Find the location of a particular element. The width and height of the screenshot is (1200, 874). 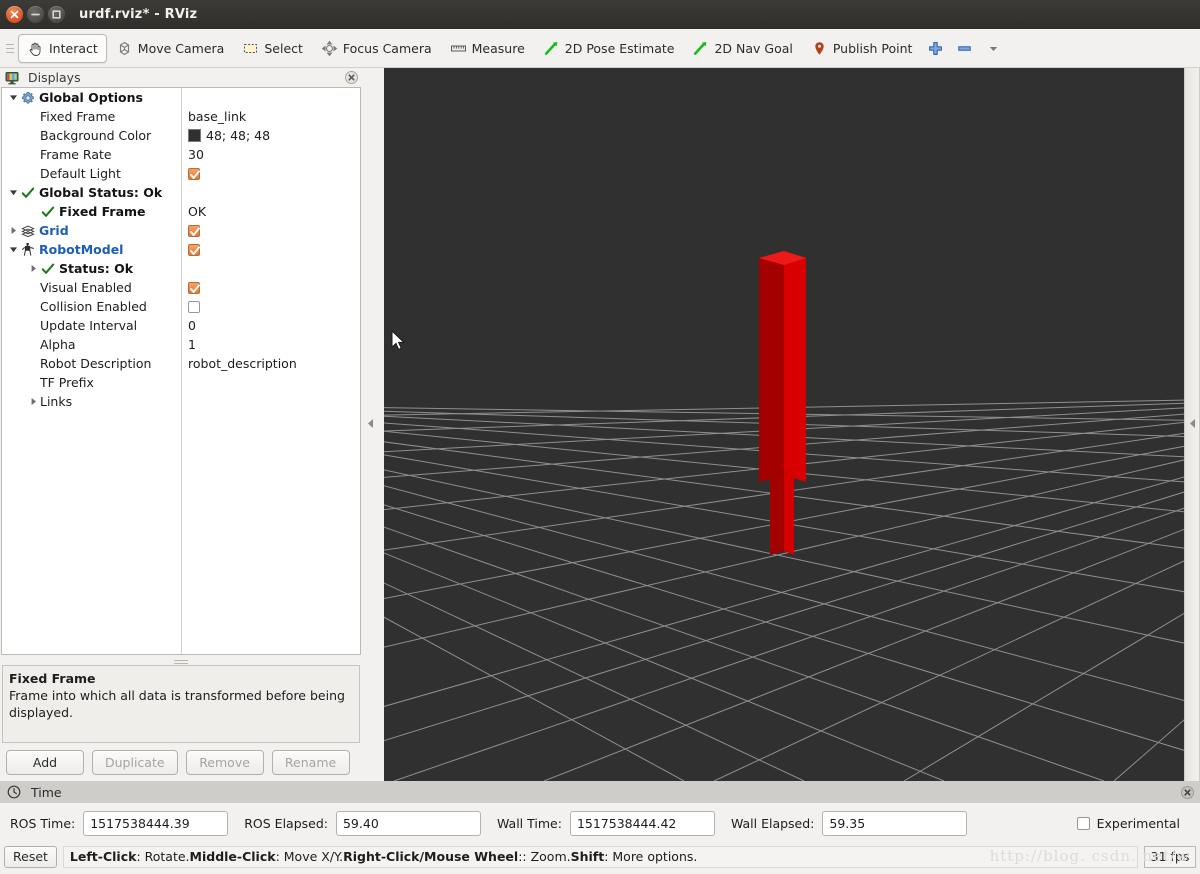

wall-time-label: Wall Time: is located at coordinates (529, 823).